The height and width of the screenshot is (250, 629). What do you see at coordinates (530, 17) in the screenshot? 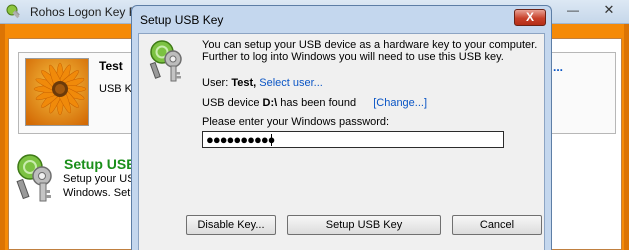
I see `dialog-close-button: X` at bounding box center [530, 17].